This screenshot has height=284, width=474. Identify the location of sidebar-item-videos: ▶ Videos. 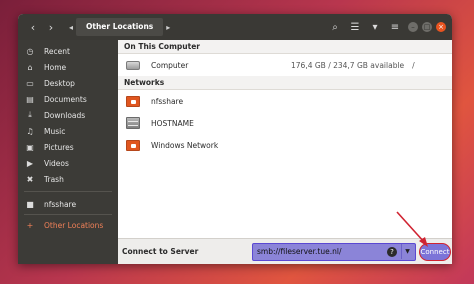
(68, 163).